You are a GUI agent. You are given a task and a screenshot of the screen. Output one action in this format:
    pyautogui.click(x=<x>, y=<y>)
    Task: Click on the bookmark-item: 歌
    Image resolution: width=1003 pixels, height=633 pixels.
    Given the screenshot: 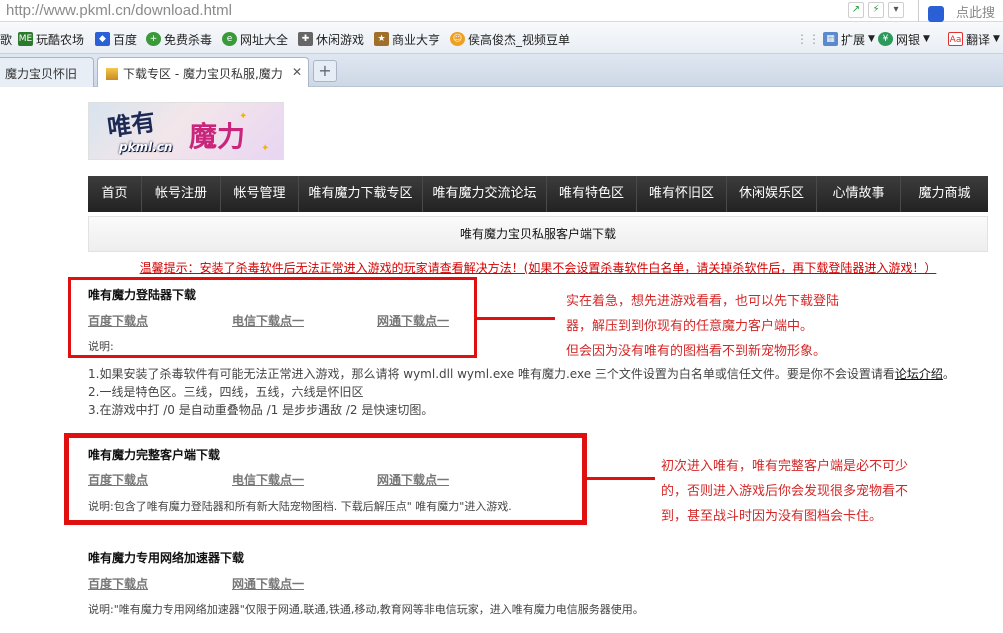 What is the action you would take?
    pyautogui.click(x=6, y=39)
    